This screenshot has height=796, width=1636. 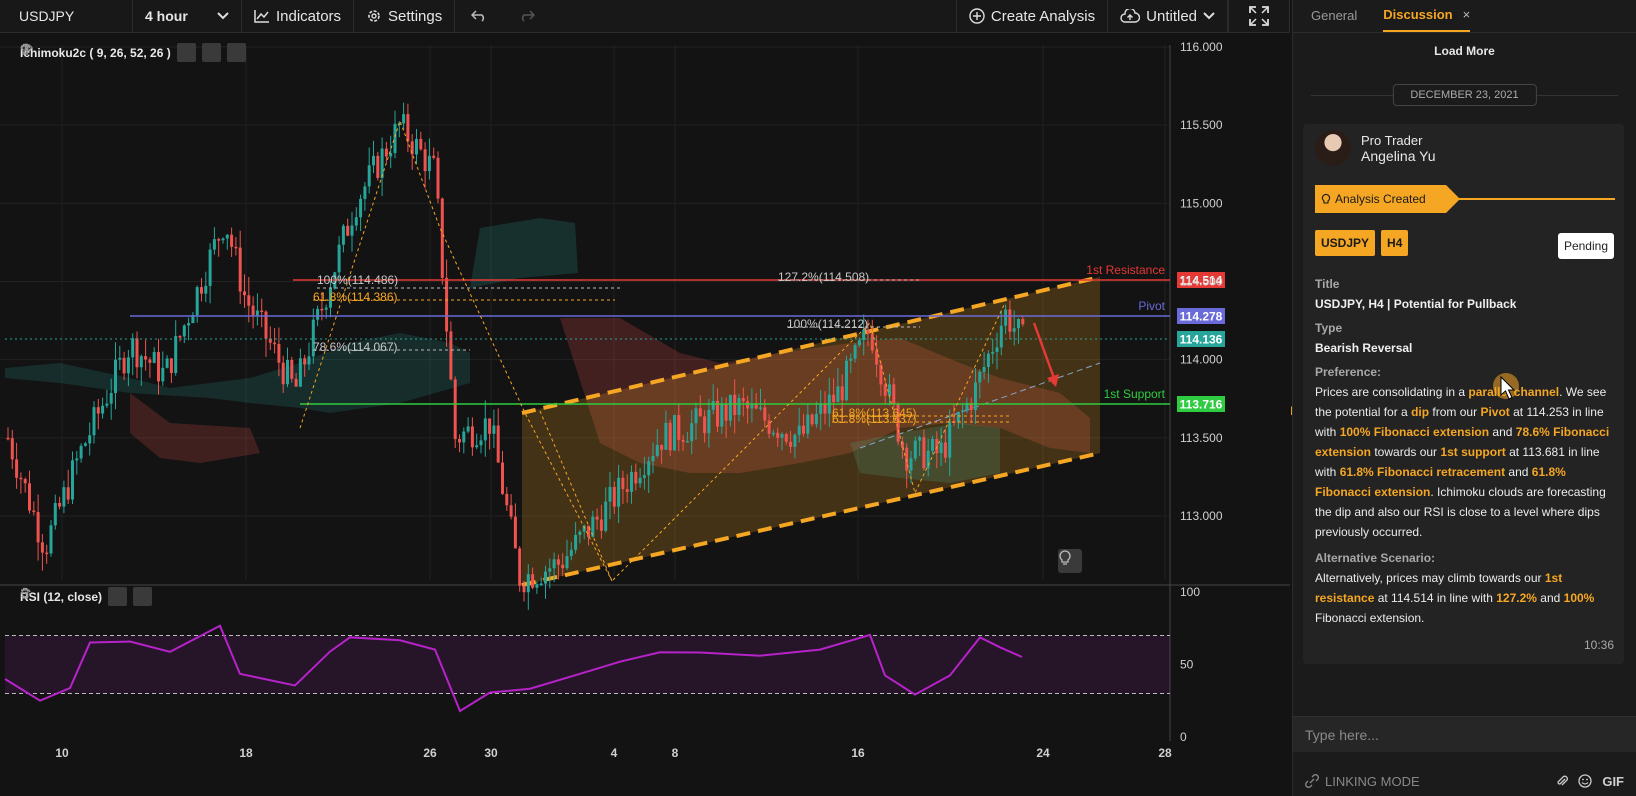 What do you see at coordinates (1043, 753) in the screenshot?
I see `date-tick-label: 24` at bounding box center [1043, 753].